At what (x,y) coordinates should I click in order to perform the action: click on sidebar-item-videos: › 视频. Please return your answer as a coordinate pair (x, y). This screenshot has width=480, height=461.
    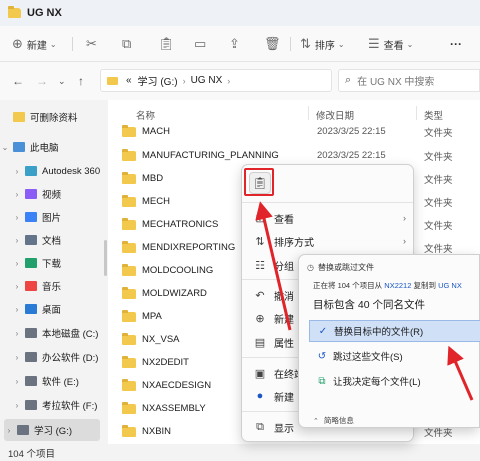
    Looking at the image, I should click on (62, 194).